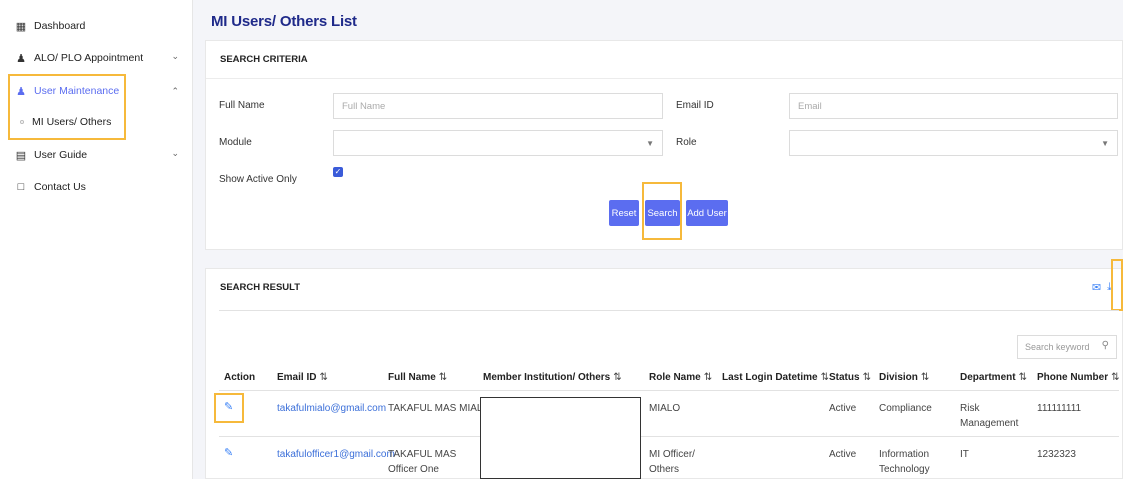 The width and height of the screenshot is (1123, 479). Describe the element at coordinates (560, 438) in the screenshot. I see `redaction-box` at that location.